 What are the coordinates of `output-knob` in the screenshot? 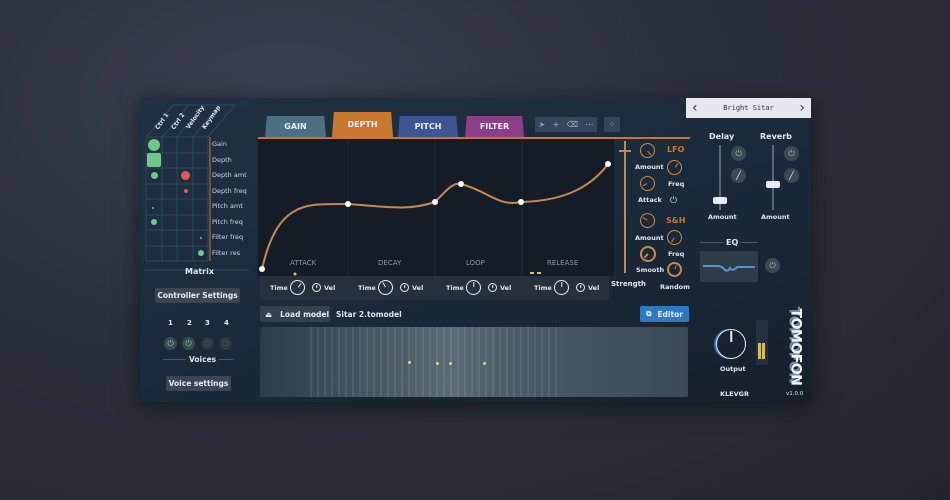 It's located at (731, 344).